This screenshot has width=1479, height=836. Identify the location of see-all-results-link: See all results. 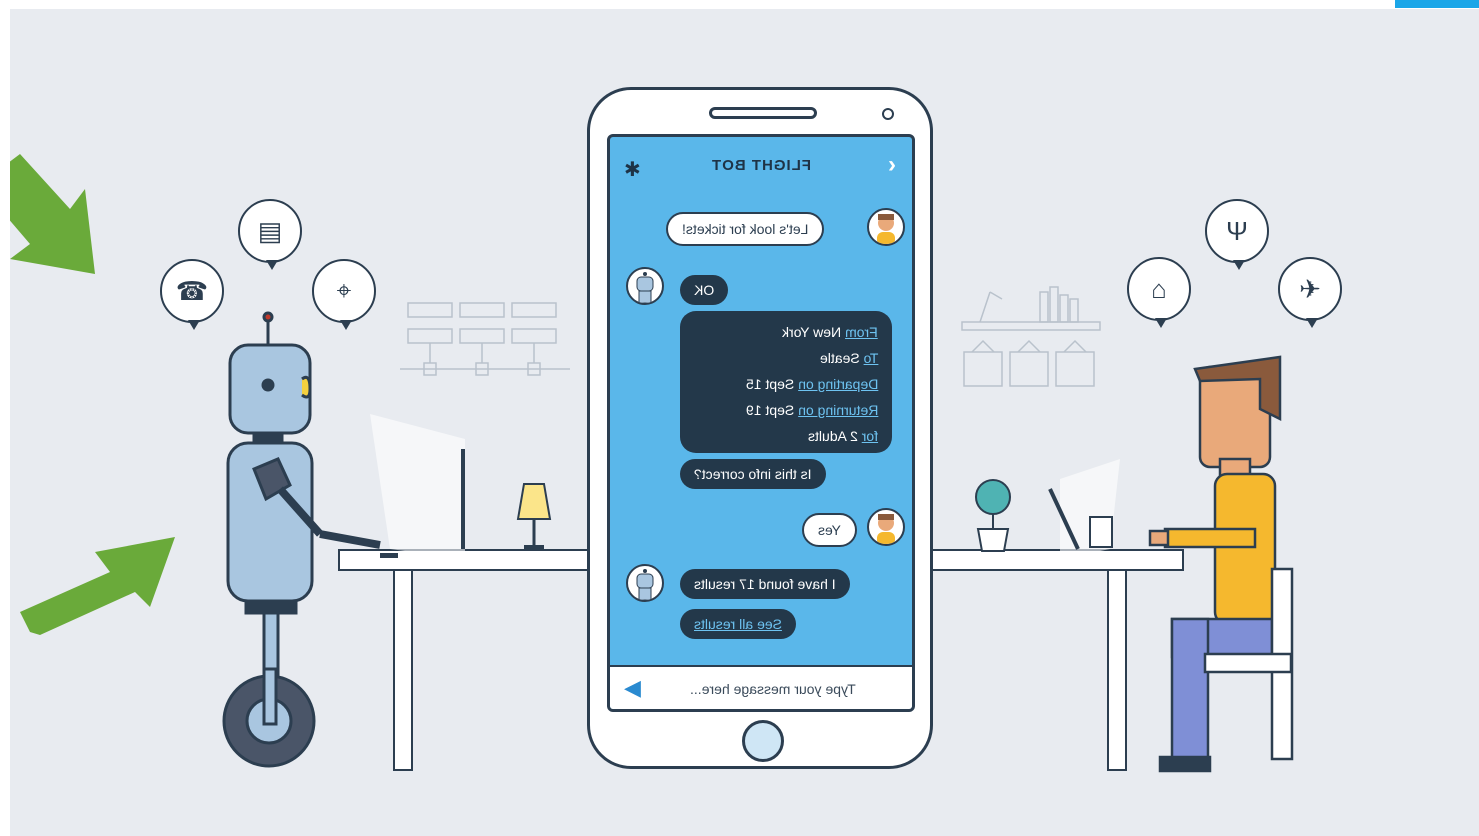
(738, 624).